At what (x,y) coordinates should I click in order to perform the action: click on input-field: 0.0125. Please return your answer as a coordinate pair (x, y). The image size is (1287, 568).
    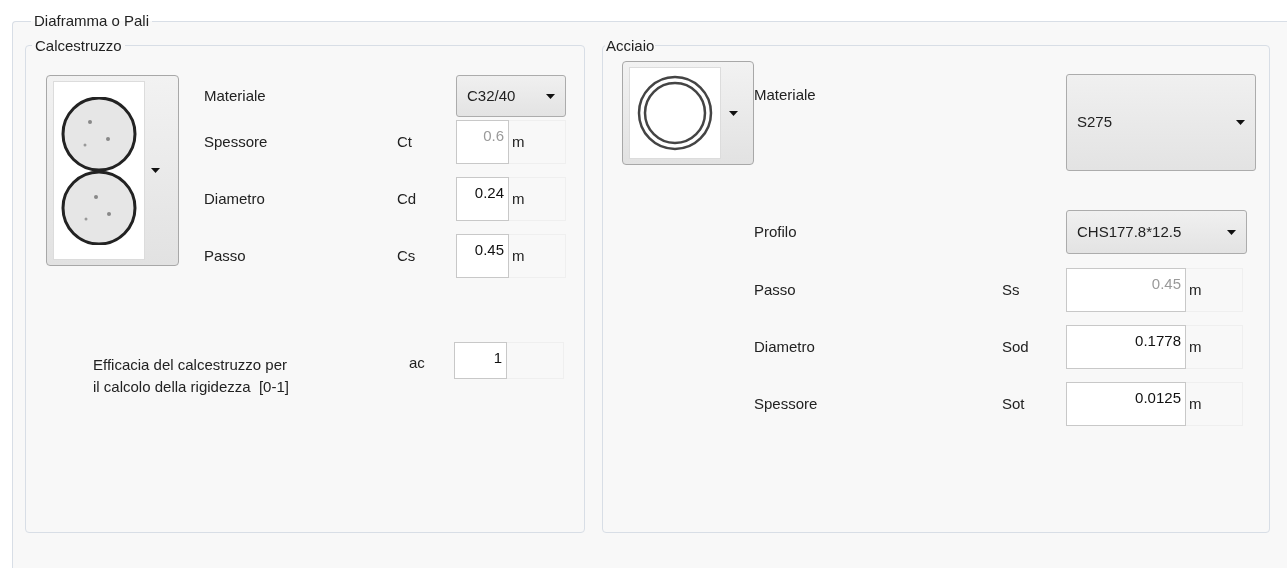
    Looking at the image, I should click on (1126, 404).